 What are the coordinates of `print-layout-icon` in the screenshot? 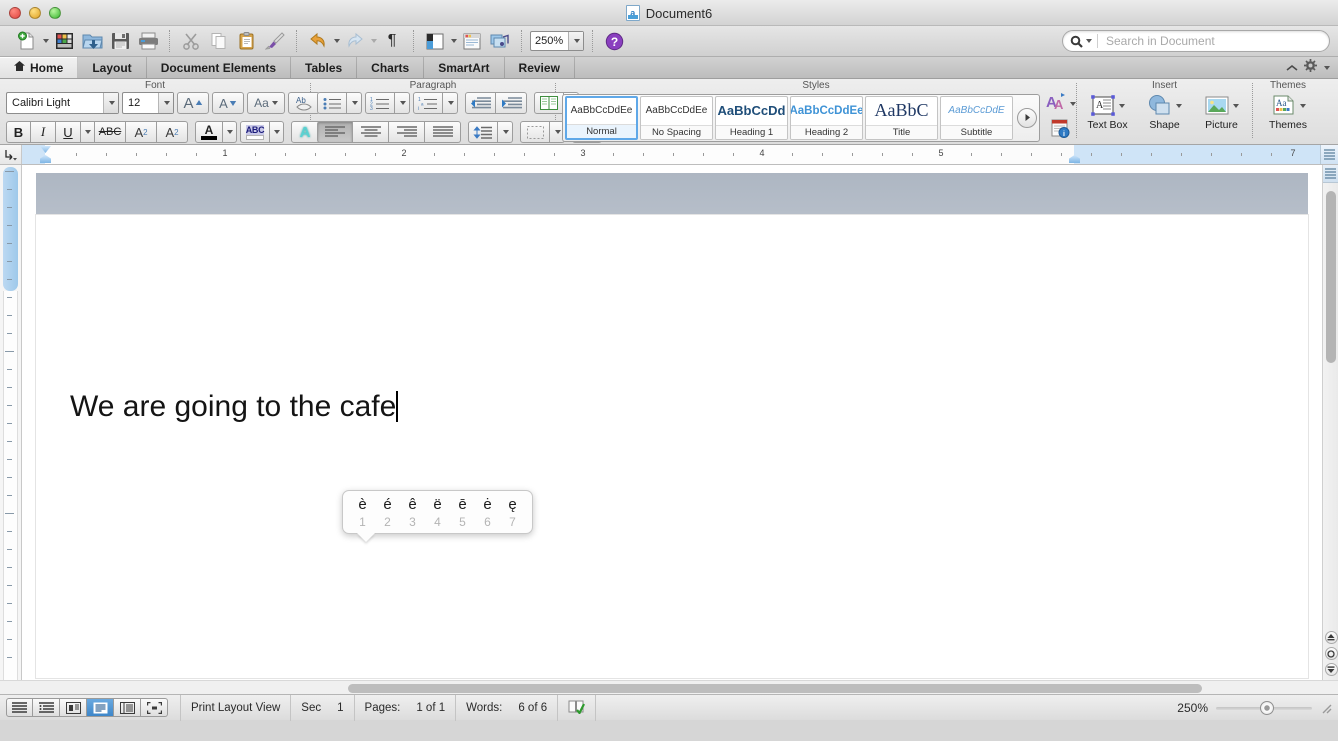 It's located at (100, 707).